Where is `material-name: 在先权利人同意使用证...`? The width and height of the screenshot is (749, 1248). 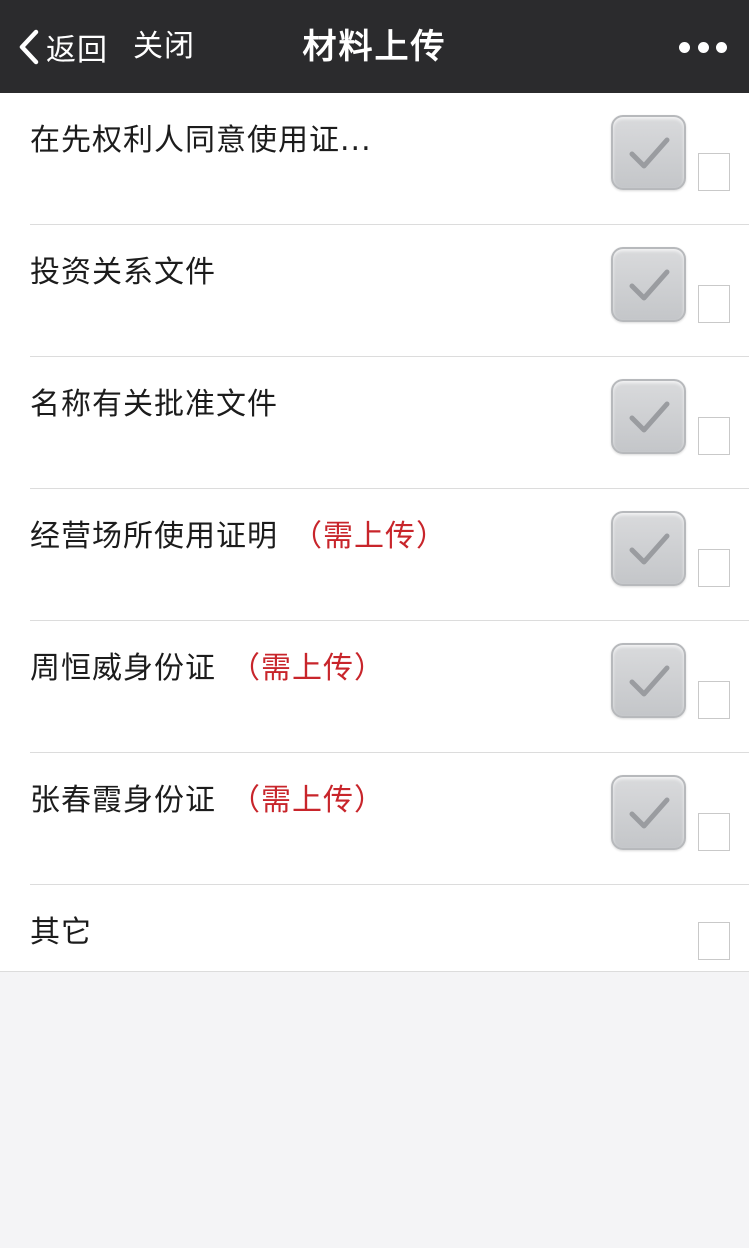 material-name: 在先权利人同意使用证... is located at coordinates (201, 140).